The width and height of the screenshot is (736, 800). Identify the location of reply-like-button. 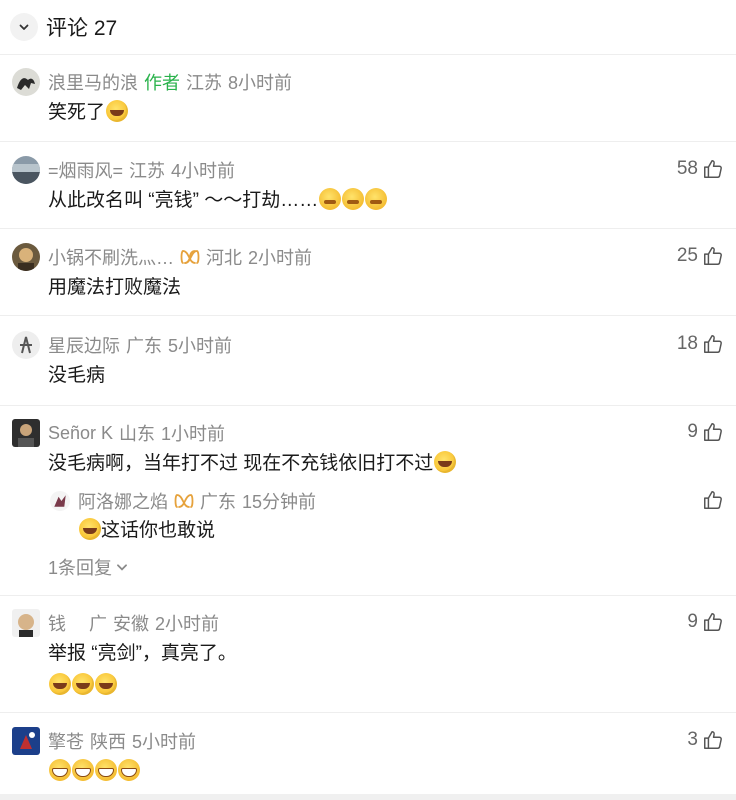
(713, 500).